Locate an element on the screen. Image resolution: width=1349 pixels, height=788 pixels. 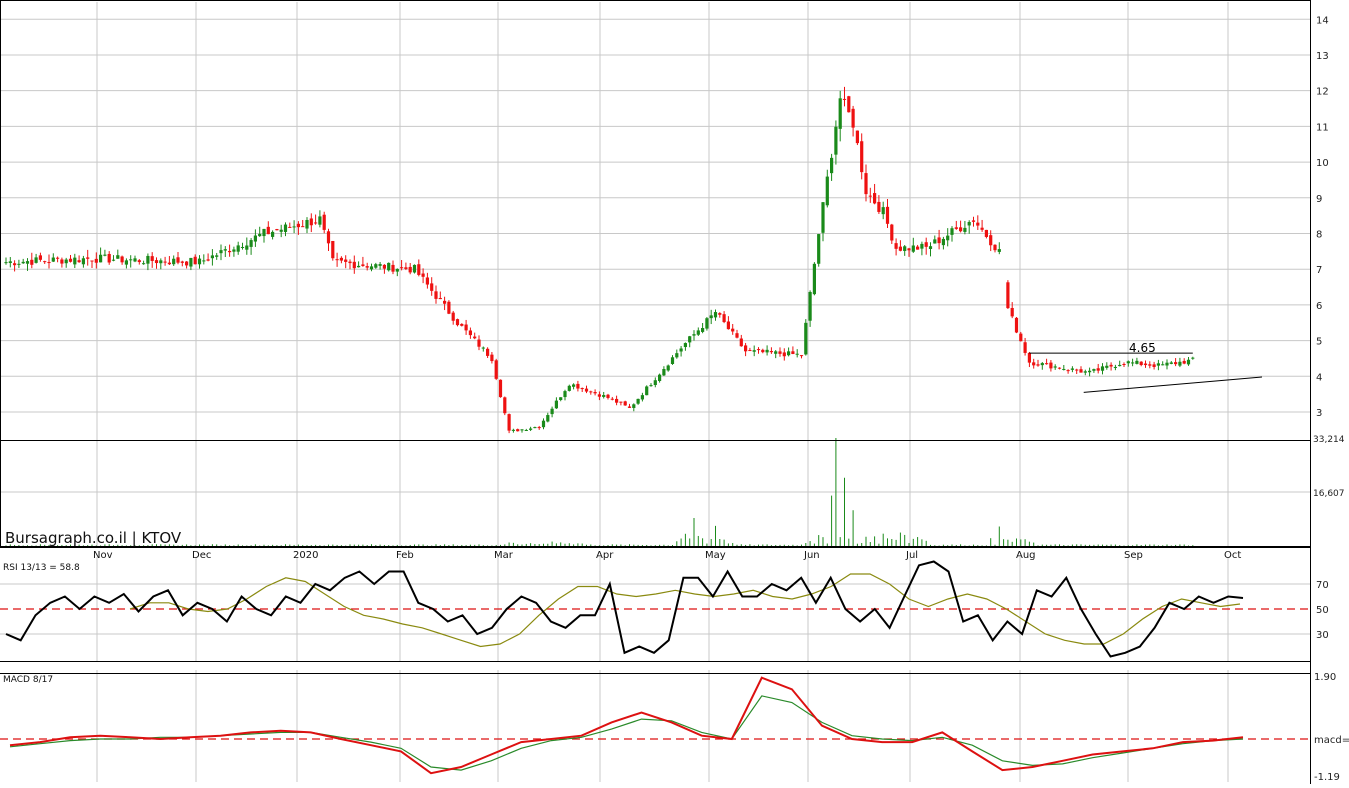
price-tick-label: 6 is located at coordinates (1319, 306).